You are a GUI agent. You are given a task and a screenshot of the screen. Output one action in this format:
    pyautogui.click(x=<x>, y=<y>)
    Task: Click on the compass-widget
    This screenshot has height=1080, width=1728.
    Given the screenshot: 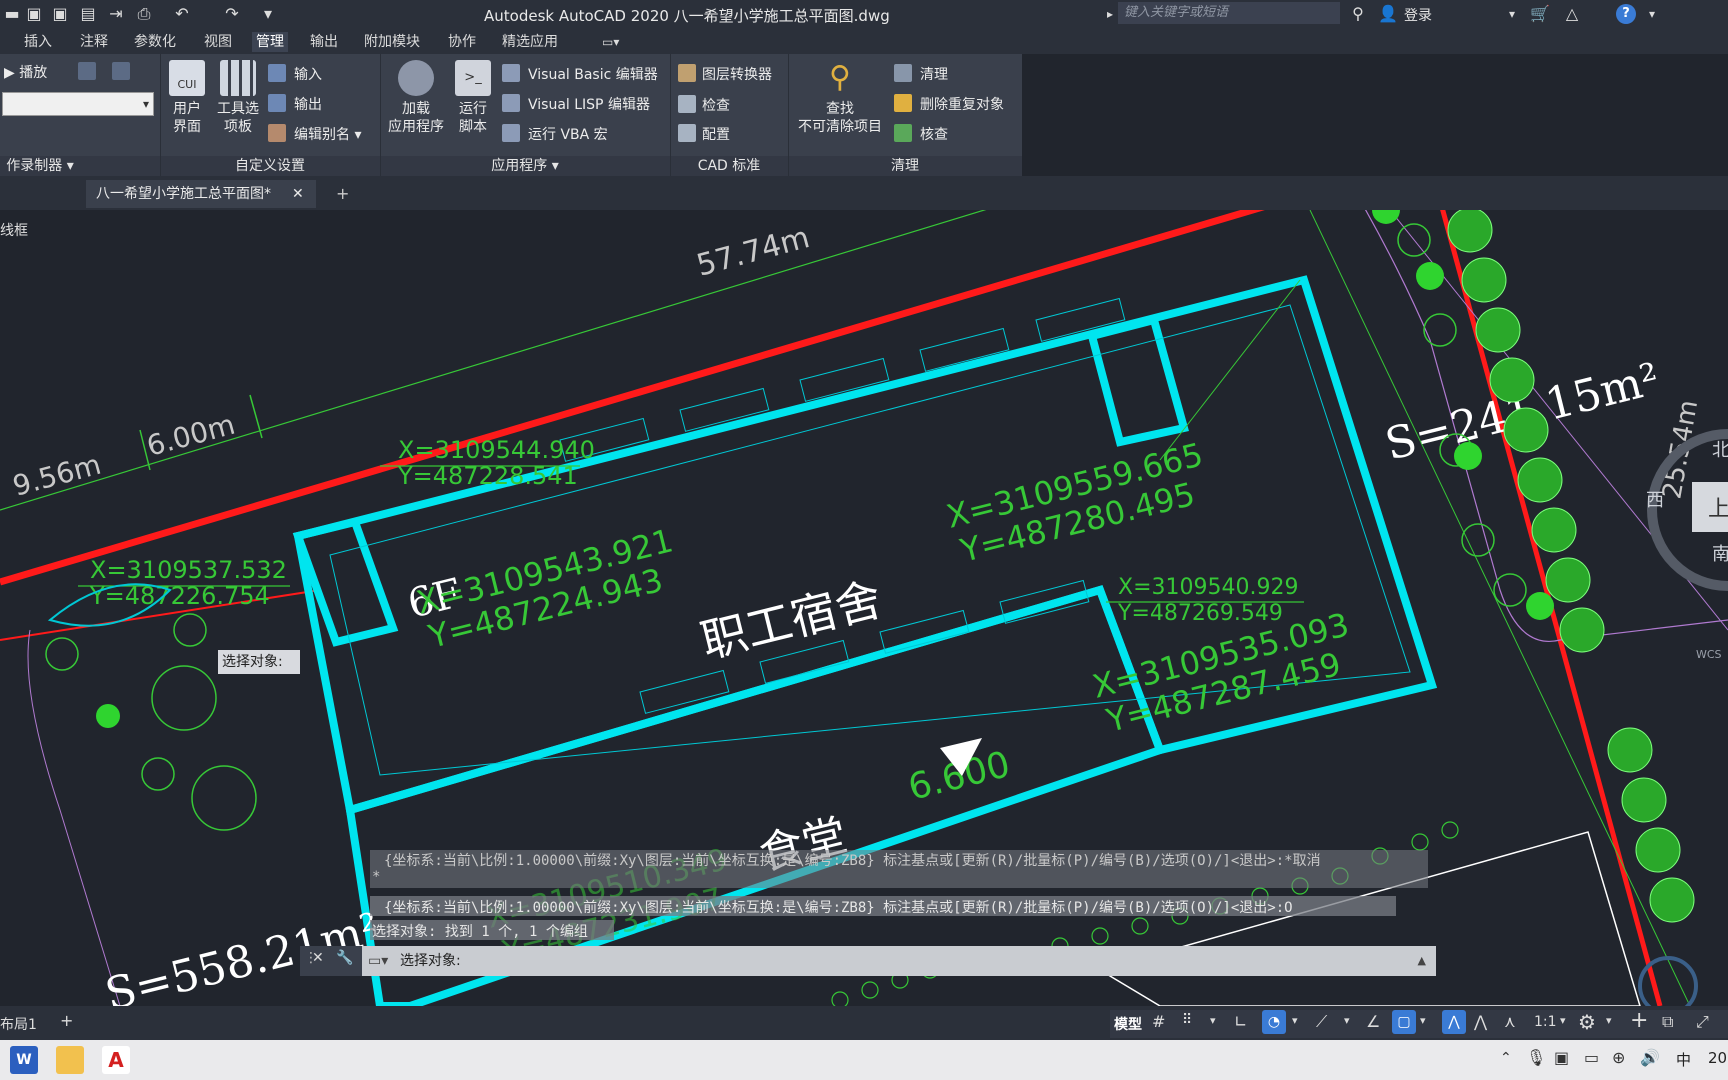 What is the action you would take?
    pyautogui.click(x=1668, y=981)
    